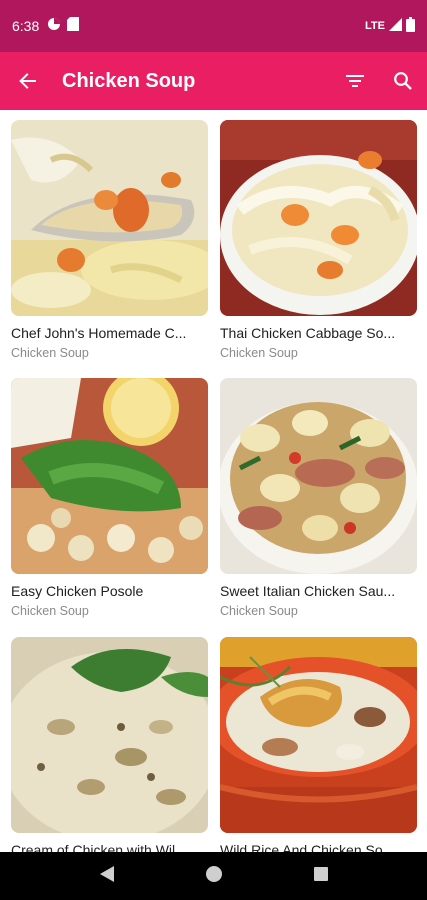  I want to click on circle-home-icon, so click(213, 873).